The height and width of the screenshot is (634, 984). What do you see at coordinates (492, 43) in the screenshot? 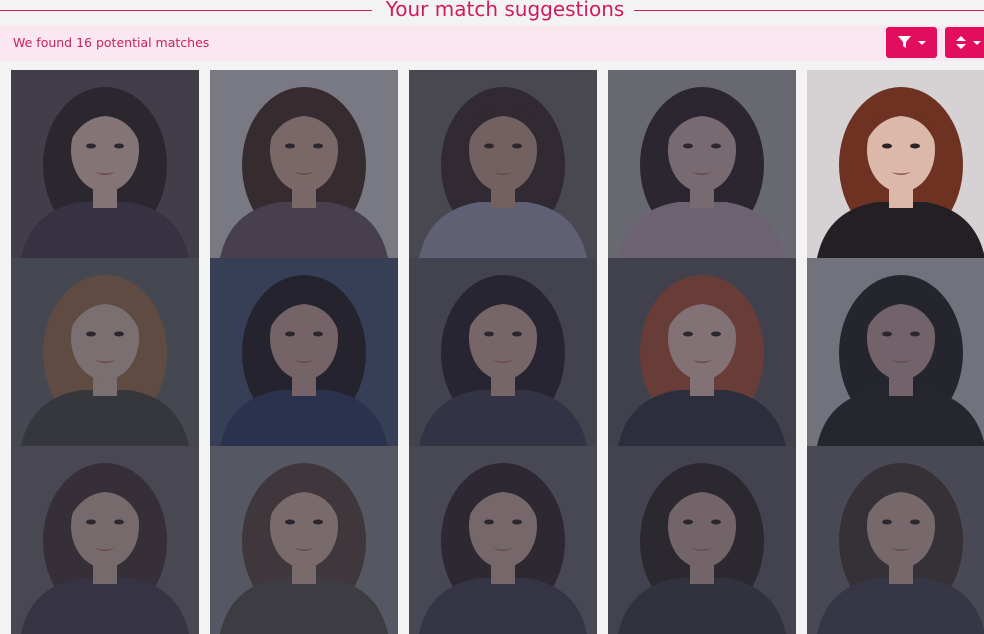
I see `results-bar: We found 16 potential matches` at bounding box center [492, 43].